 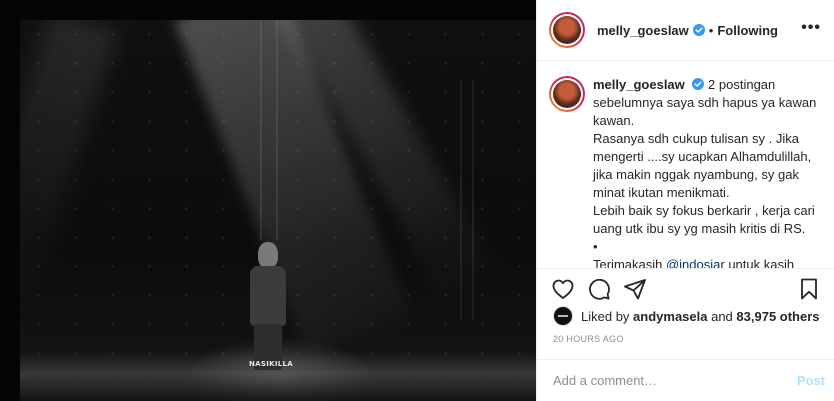 I want to click on action-bar, so click(x=685, y=288).